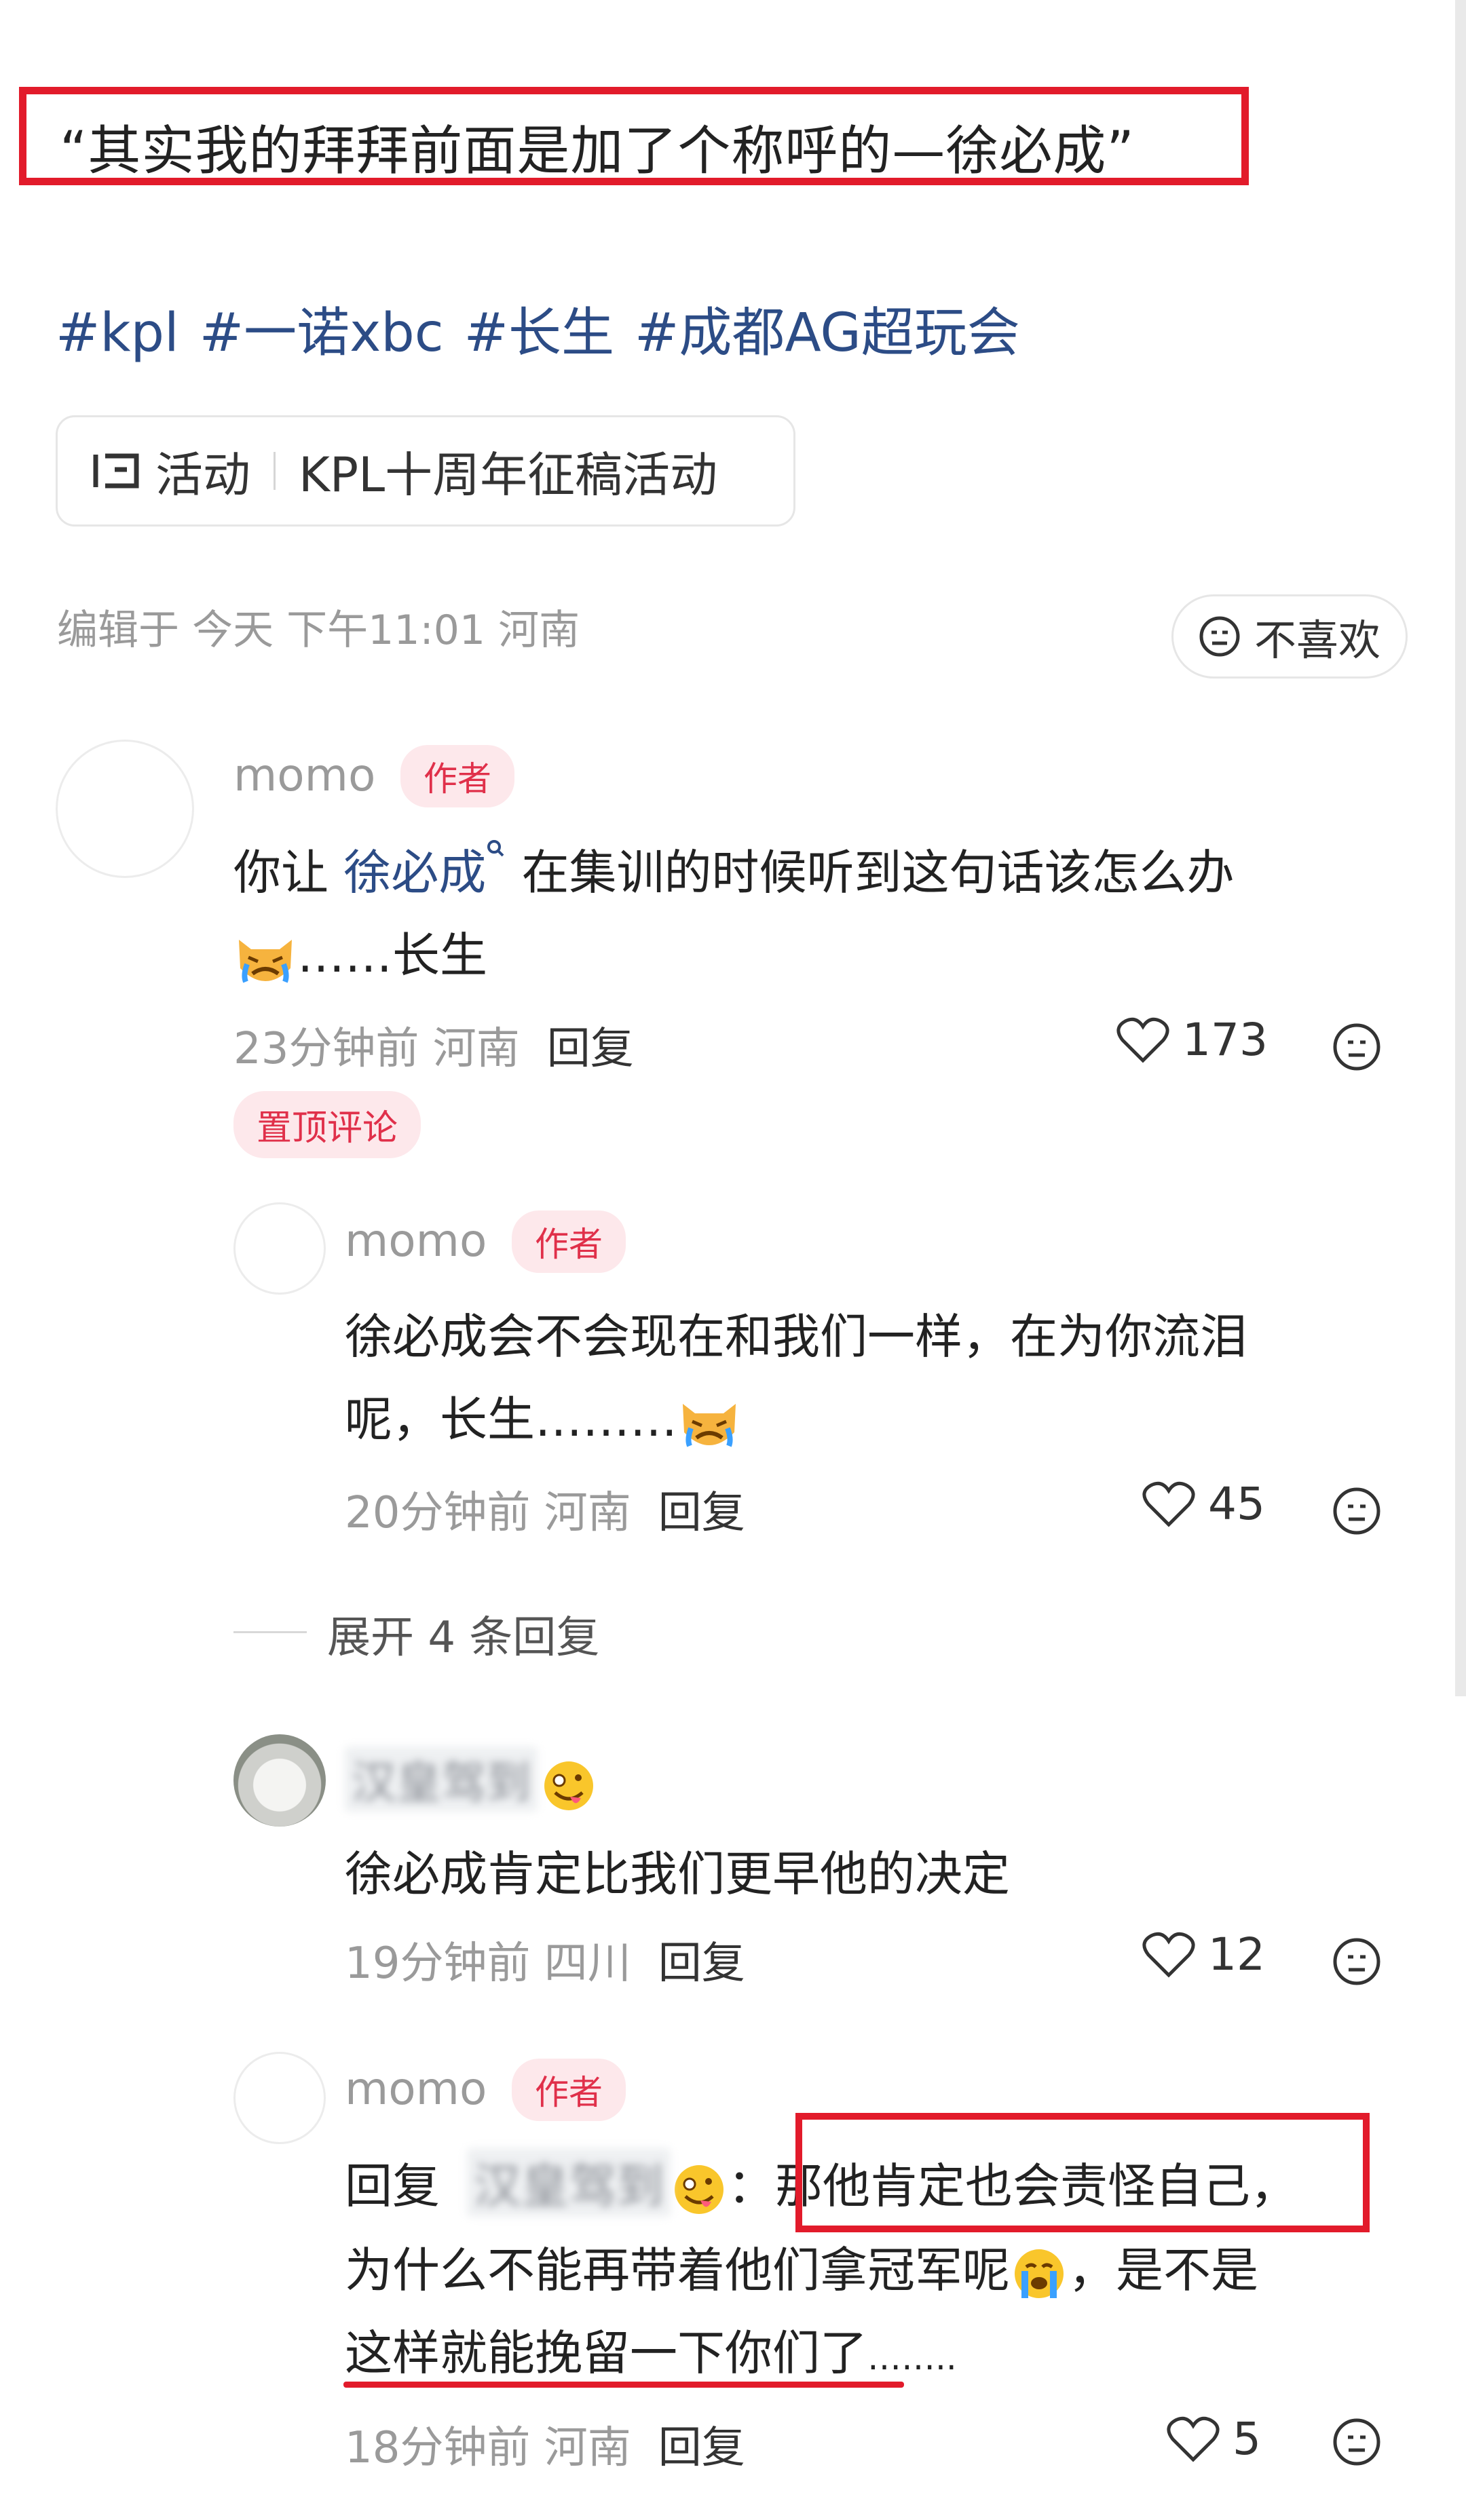  Describe the element at coordinates (1236, 1954) in the screenshot. I see `like-count: 12` at that location.